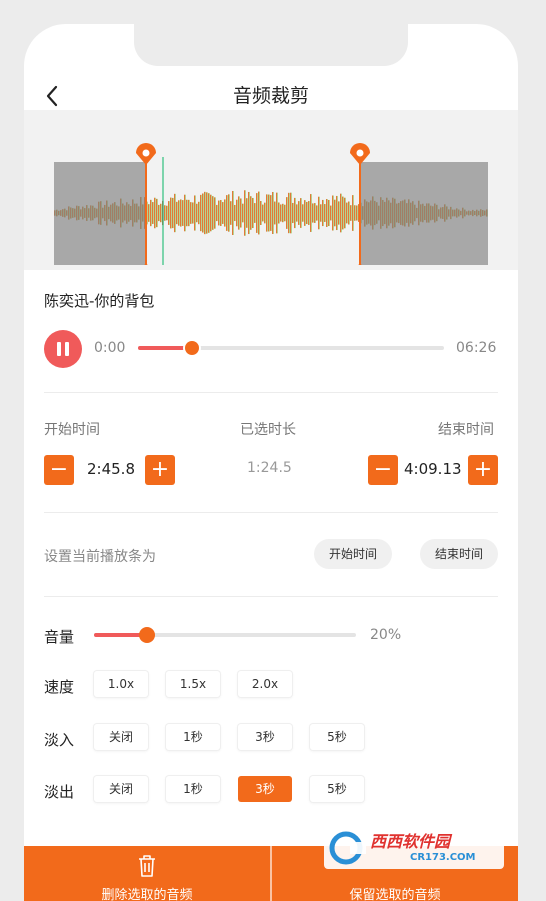  Describe the element at coordinates (337, 789) in the screenshot. I see `fade-out-option: 5秒` at that location.